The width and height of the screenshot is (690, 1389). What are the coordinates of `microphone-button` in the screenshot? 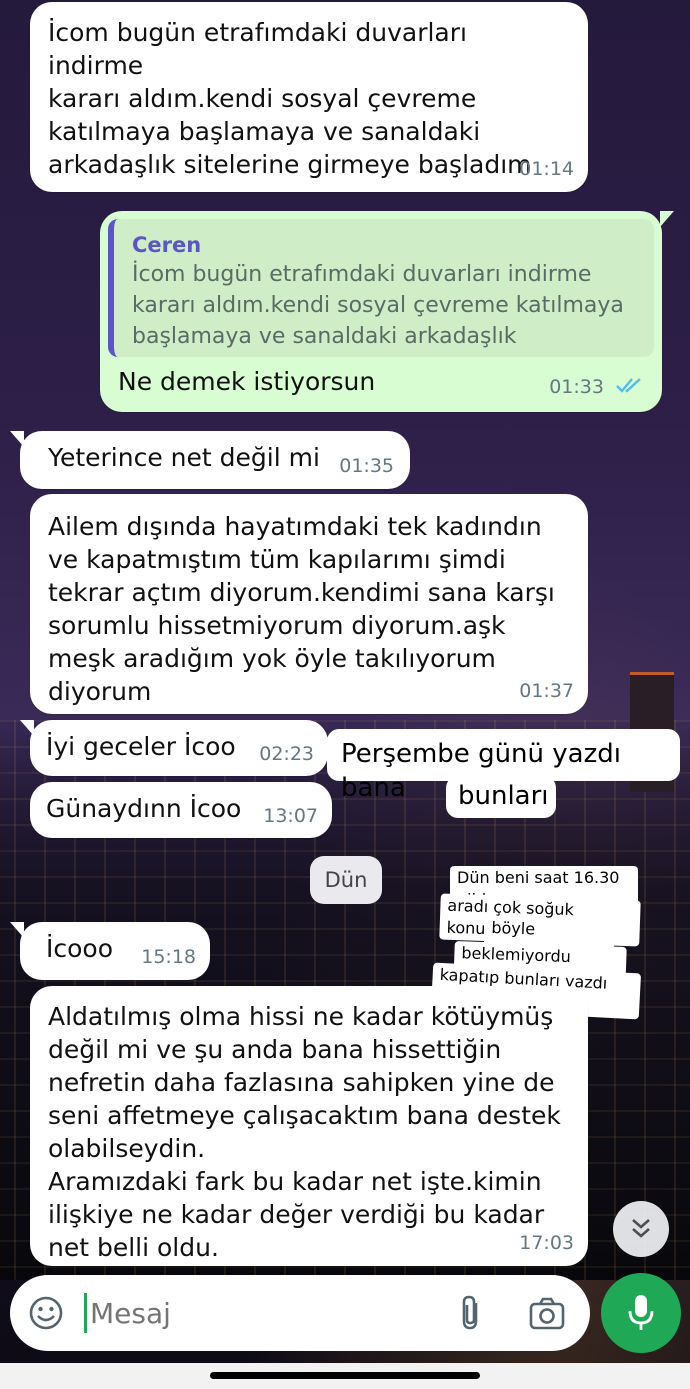 It's located at (641, 1313).